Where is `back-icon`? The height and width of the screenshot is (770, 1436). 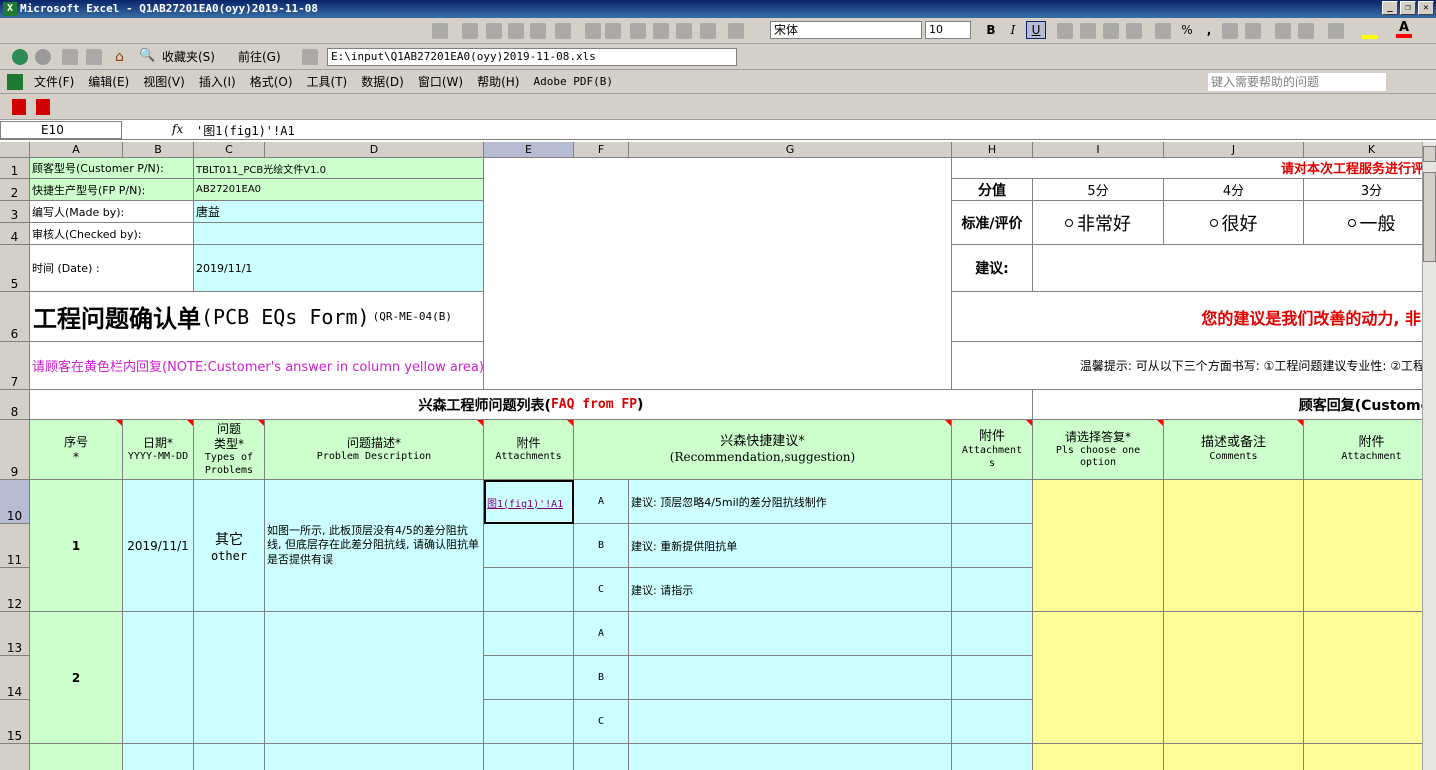 back-icon is located at coordinates (20, 57).